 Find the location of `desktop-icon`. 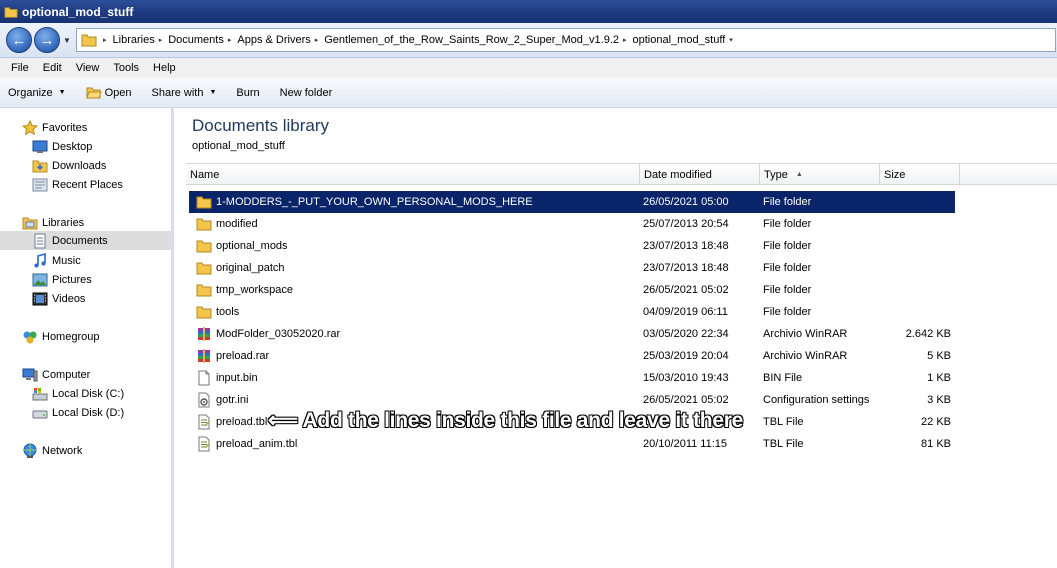

desktop-icon is located at coordinates (40, 146).